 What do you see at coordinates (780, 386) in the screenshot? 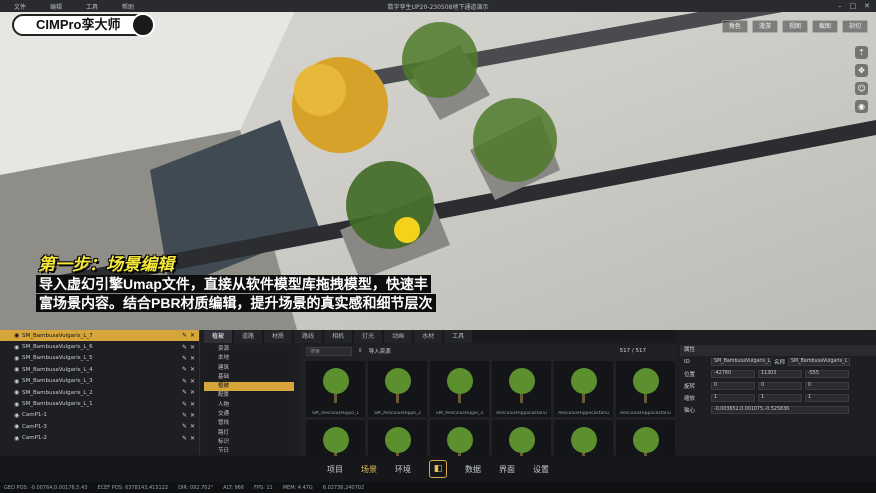
I see `rot-y-field: 0` at bounding box center [780, 386].